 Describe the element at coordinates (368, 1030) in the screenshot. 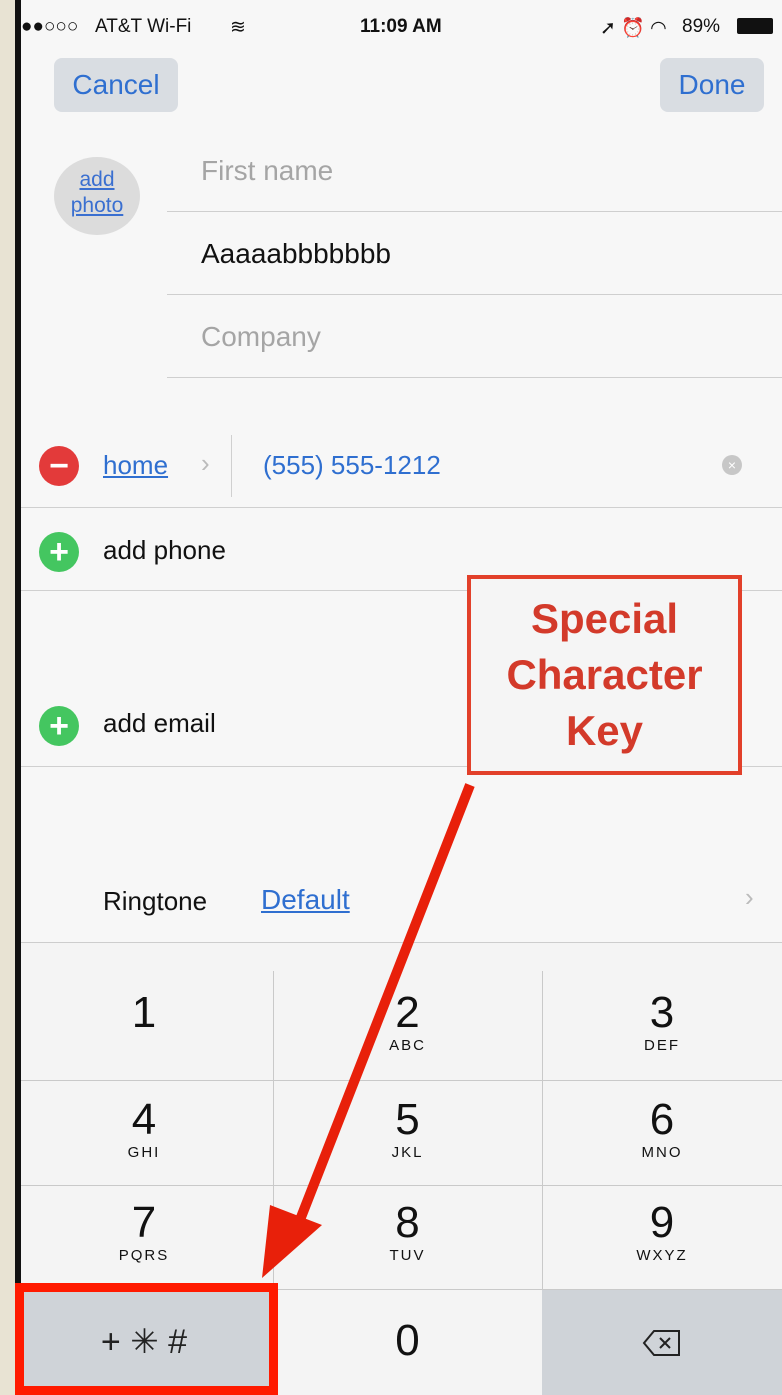

I see `annotation-arrow` at that location.